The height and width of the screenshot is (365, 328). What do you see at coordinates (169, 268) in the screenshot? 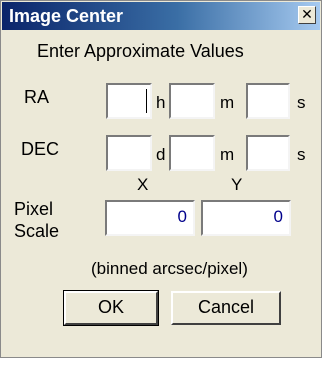
I see `pixel-scale-units: (binned arcsec/pixel)` at bounding box center [169, 268].